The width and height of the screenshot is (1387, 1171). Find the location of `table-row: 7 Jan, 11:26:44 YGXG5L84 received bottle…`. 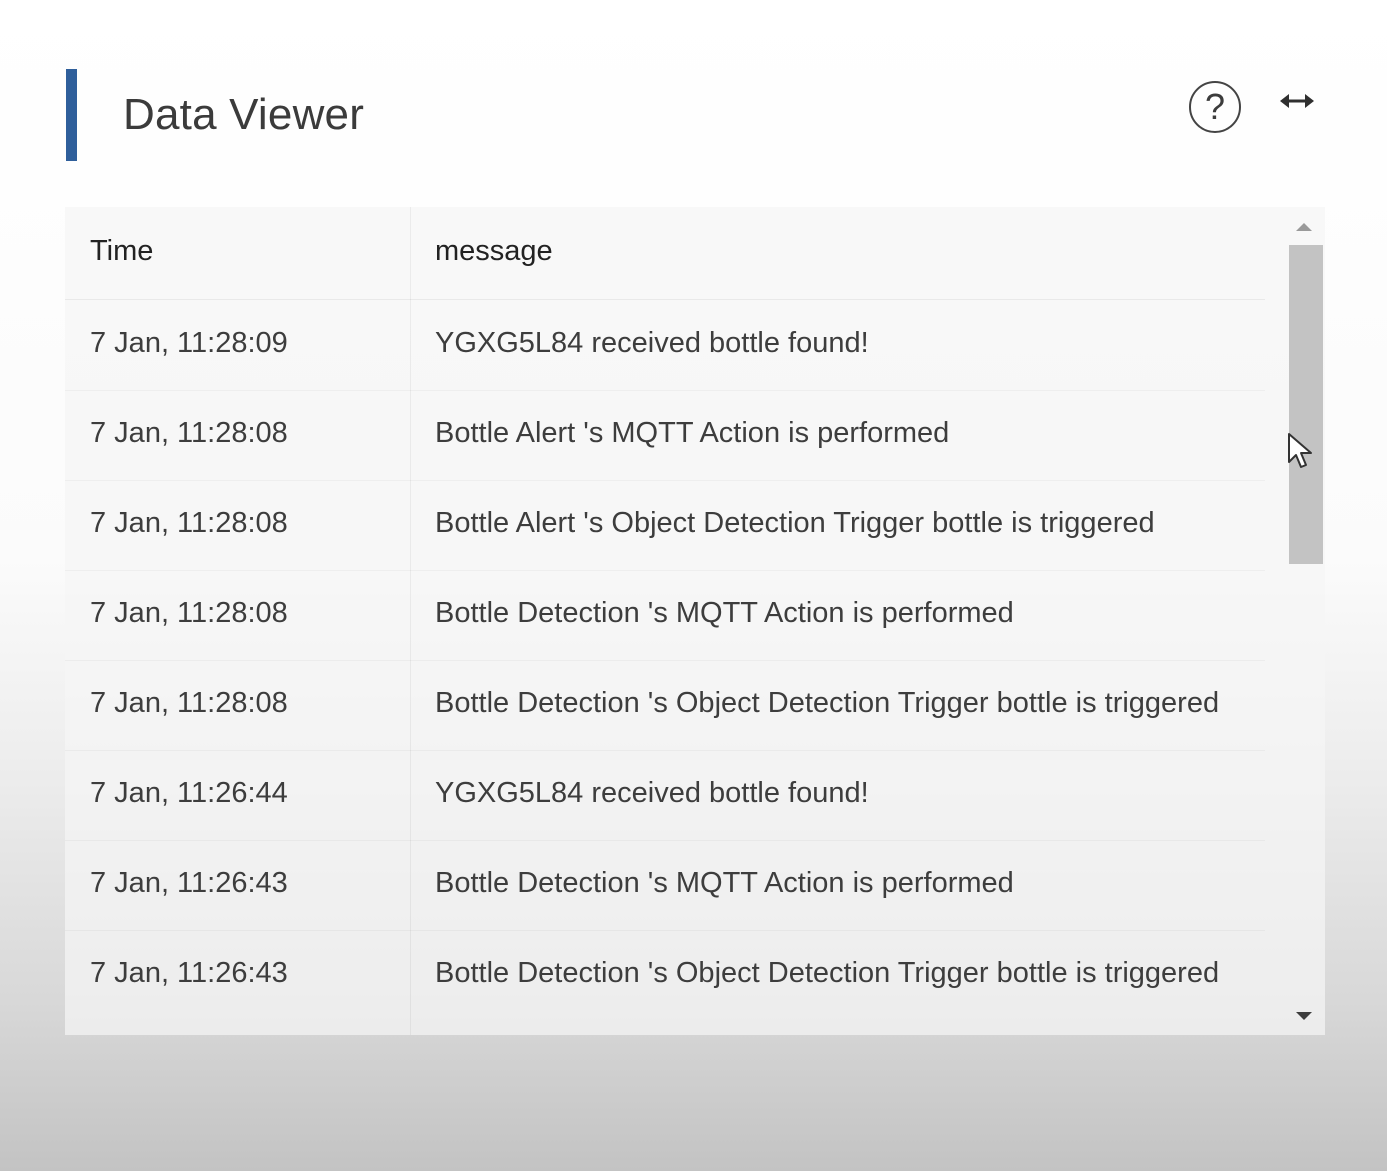

table-row: 7 Jan, 11:26:44 YGXG5L84 received bottle… is located at coordinates (665, 796).